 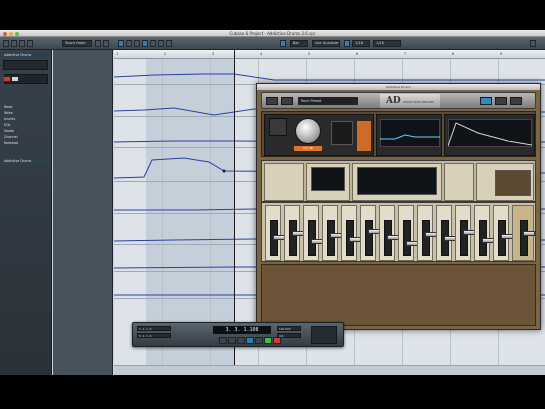 What do you see at coordinates (268, 340) in the screenshot?
I see `play-icon` at bounding box center [268, 340].